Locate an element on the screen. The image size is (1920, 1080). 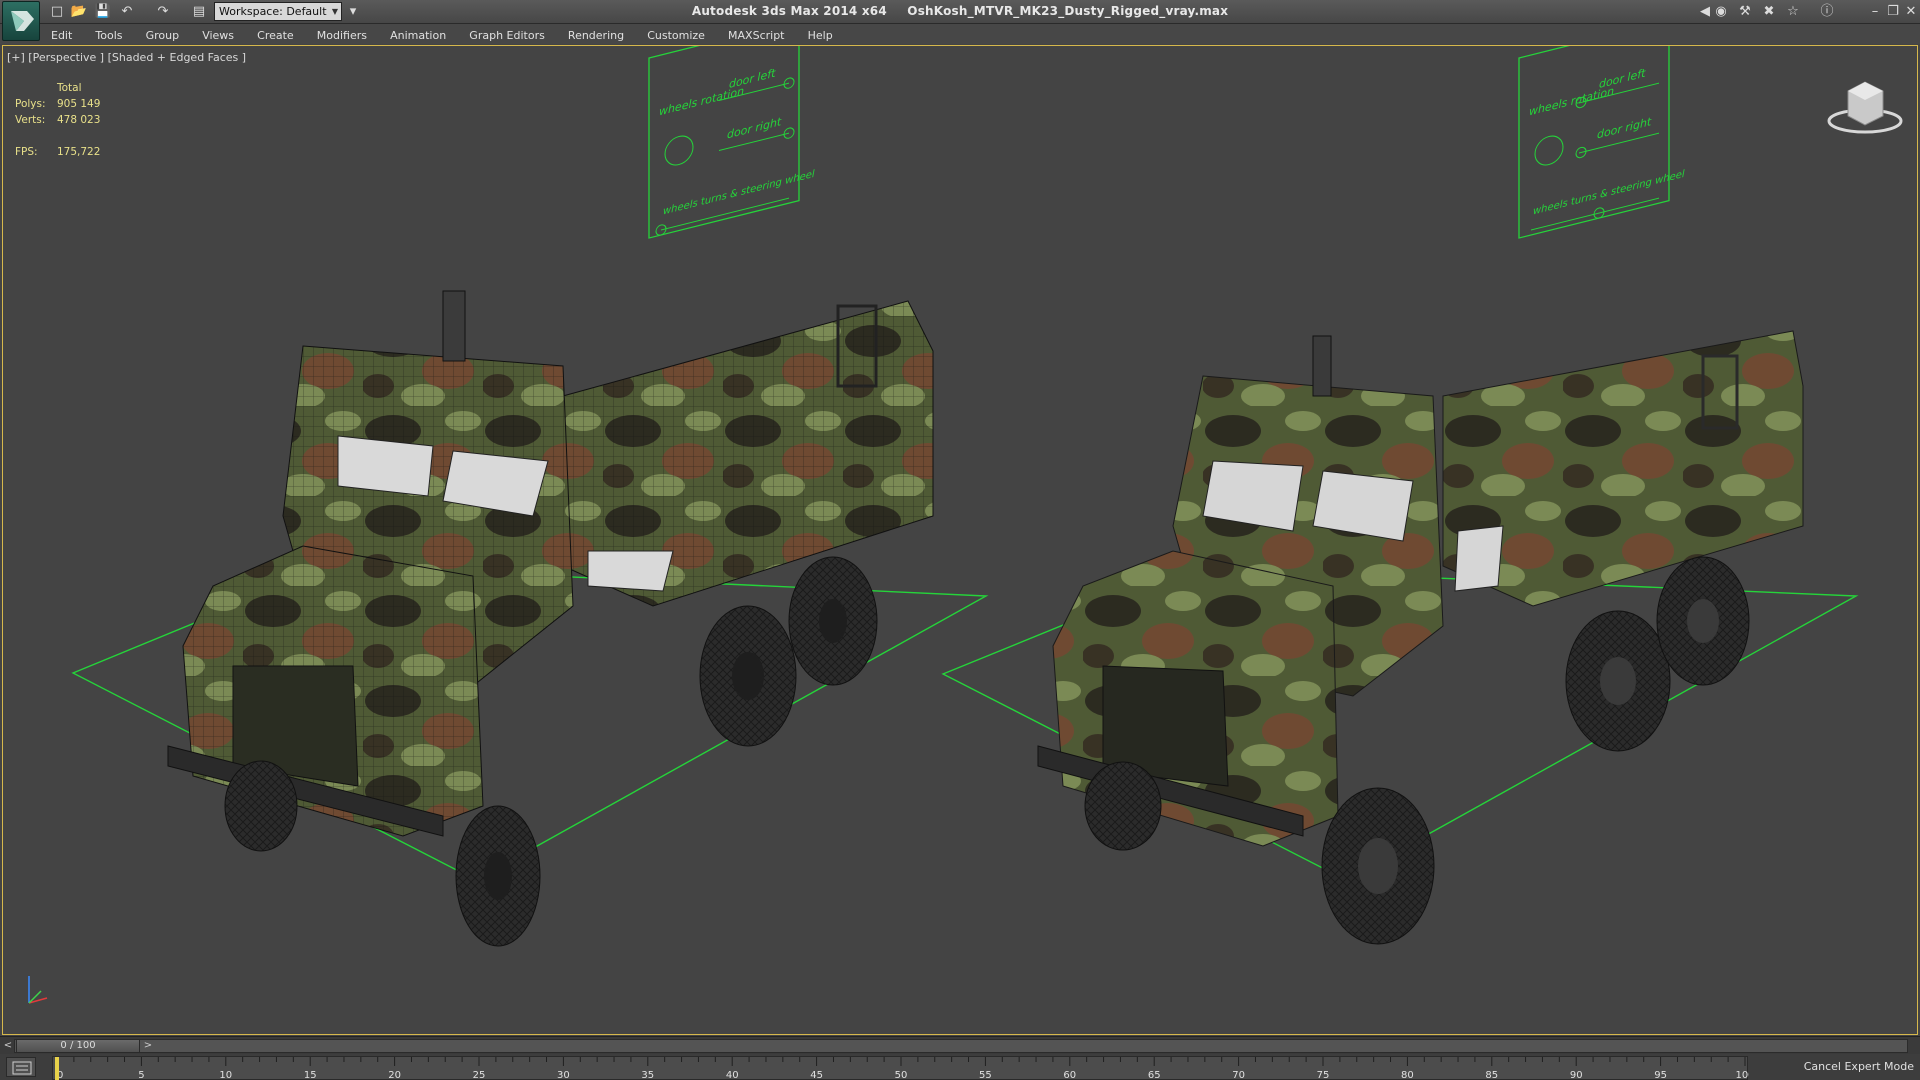
menu-tools: Tools is located at coordinates (108, 36).